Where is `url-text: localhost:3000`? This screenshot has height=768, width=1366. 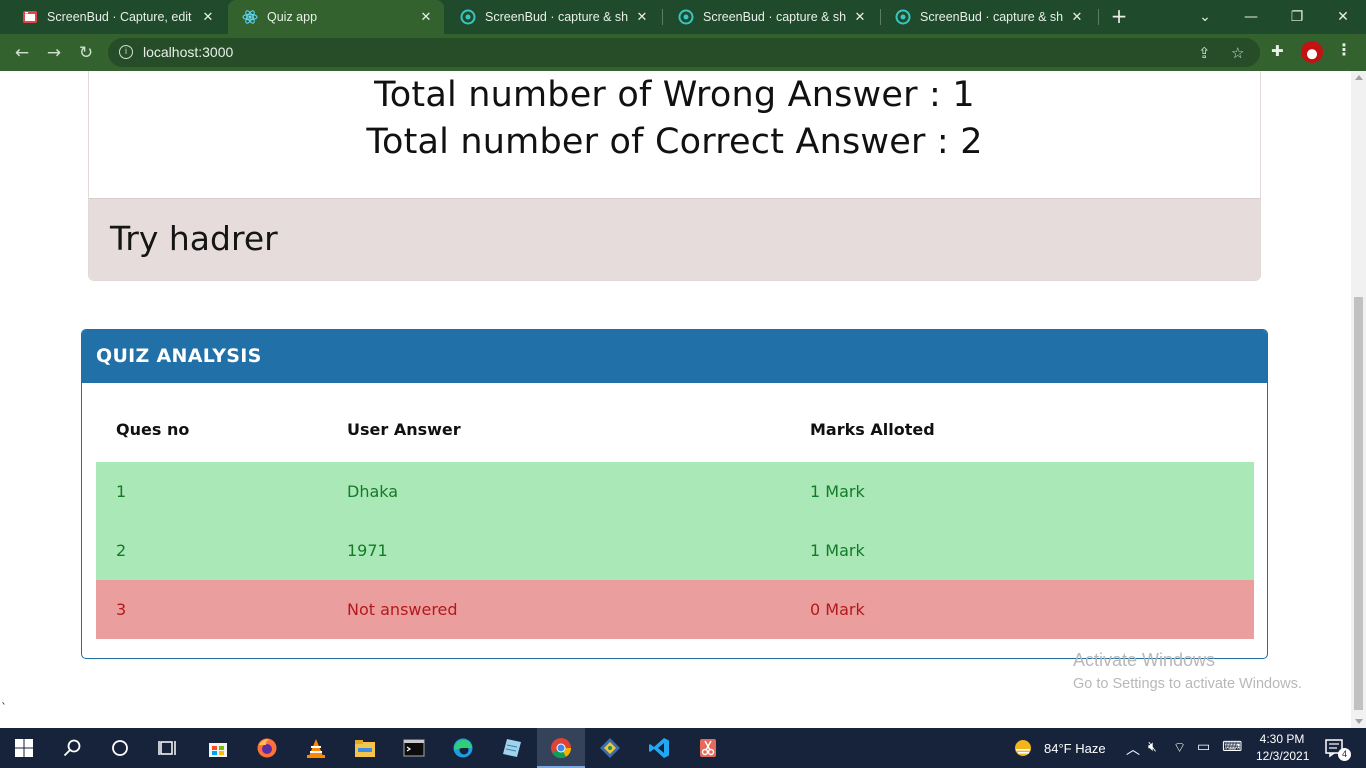 url-text: localhost:3000 is located at coordinates (188, 52).